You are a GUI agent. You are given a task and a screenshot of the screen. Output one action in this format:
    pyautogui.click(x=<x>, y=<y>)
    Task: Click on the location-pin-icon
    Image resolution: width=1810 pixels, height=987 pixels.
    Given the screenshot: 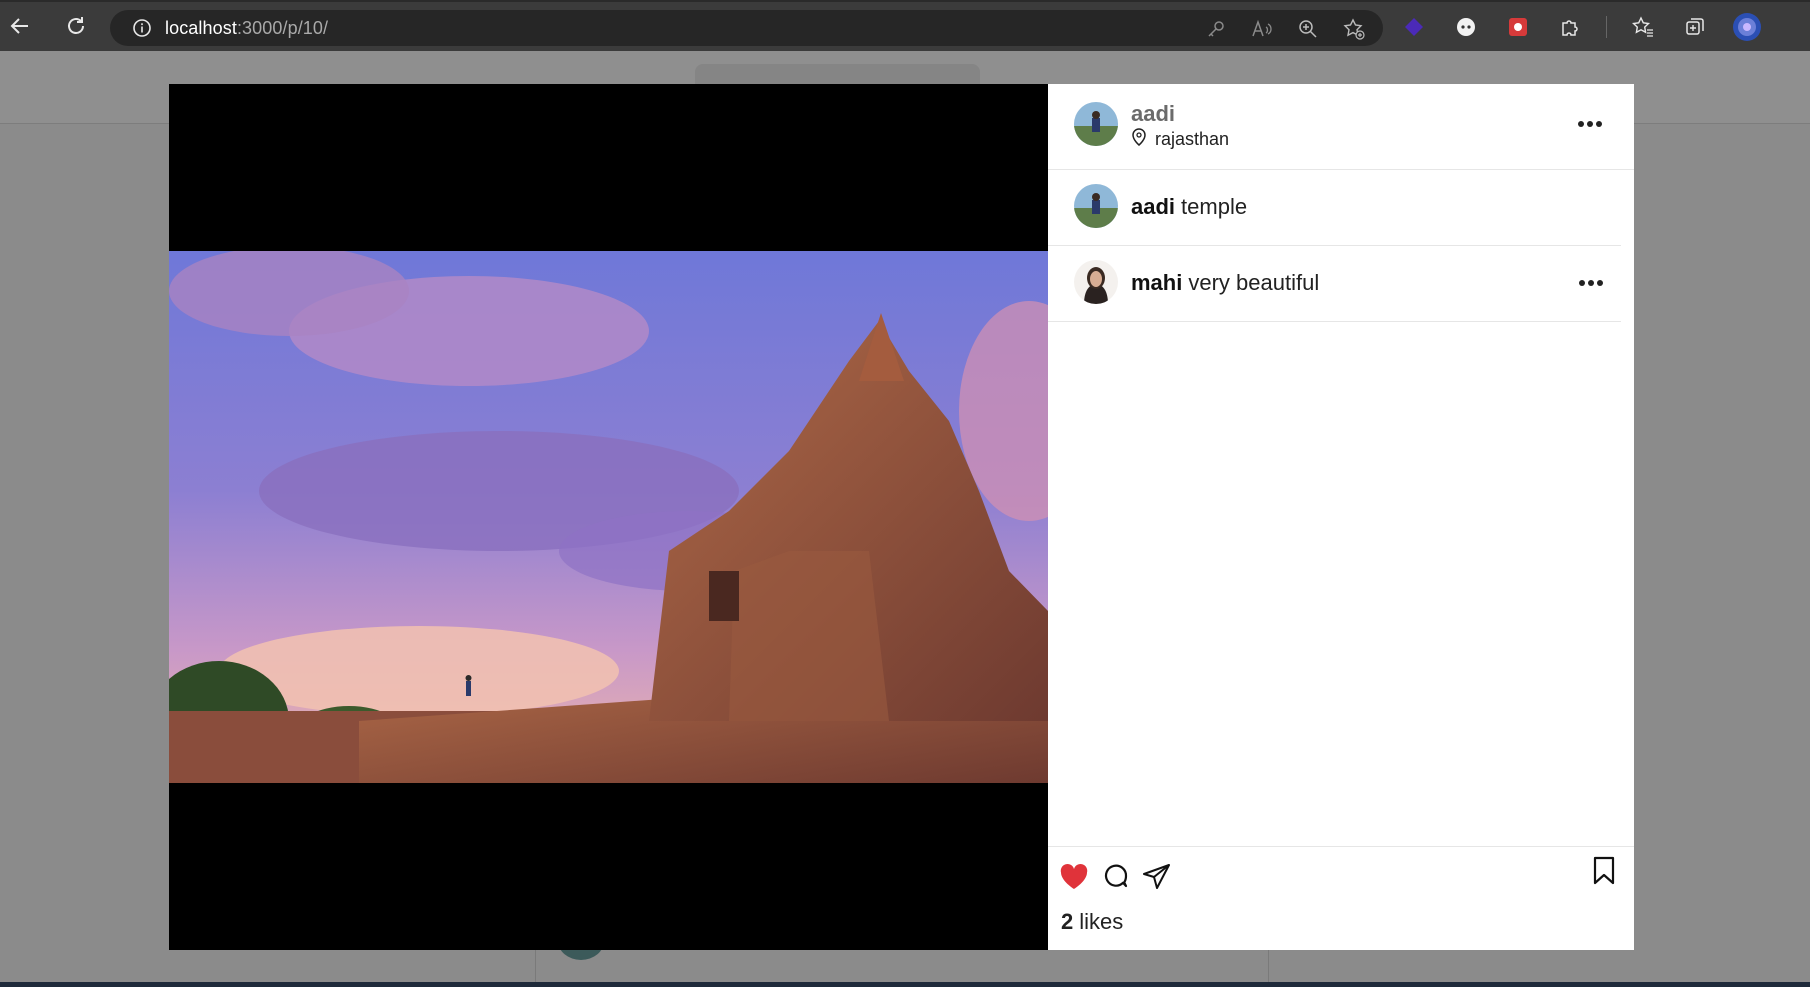 What is the action you would take?
    pyautogui.click(x=1139, y=139)
    